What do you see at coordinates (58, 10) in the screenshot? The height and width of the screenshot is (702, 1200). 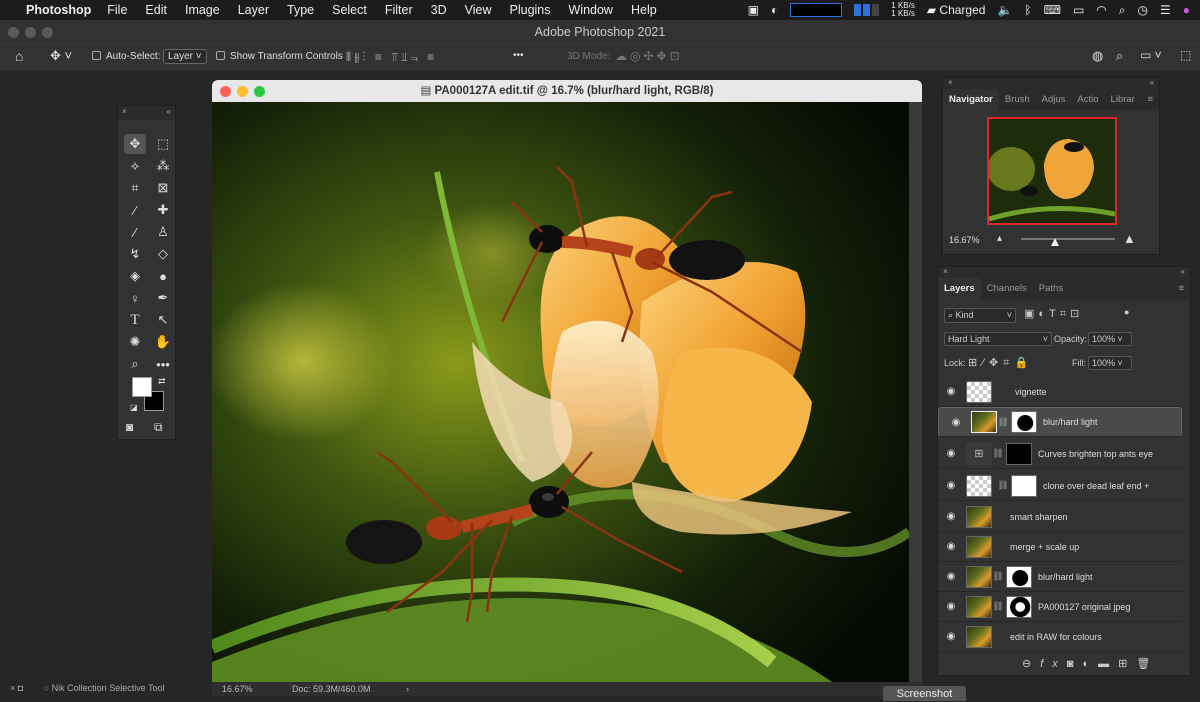 I see `app-menu: Photoshop` at bounding box center [58, 10].